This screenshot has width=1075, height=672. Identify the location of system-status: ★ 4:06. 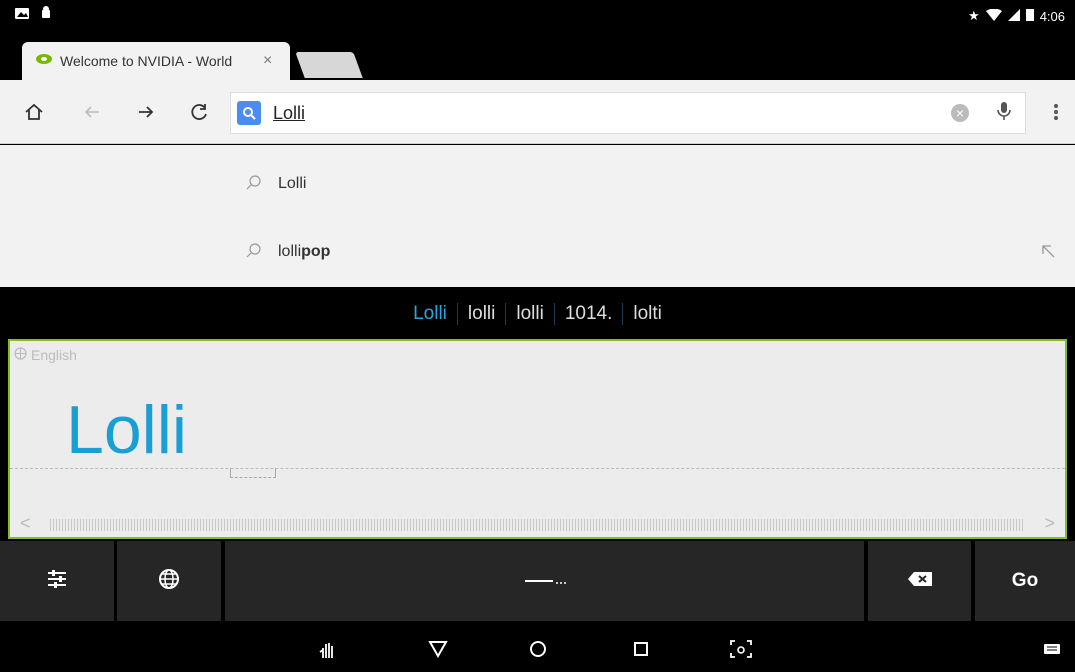
(1016, 16).